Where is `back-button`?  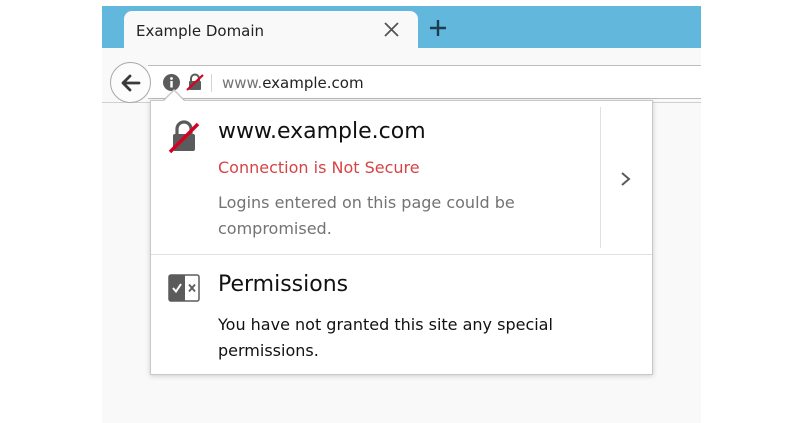 back-button is located at coordinates (130, 82).